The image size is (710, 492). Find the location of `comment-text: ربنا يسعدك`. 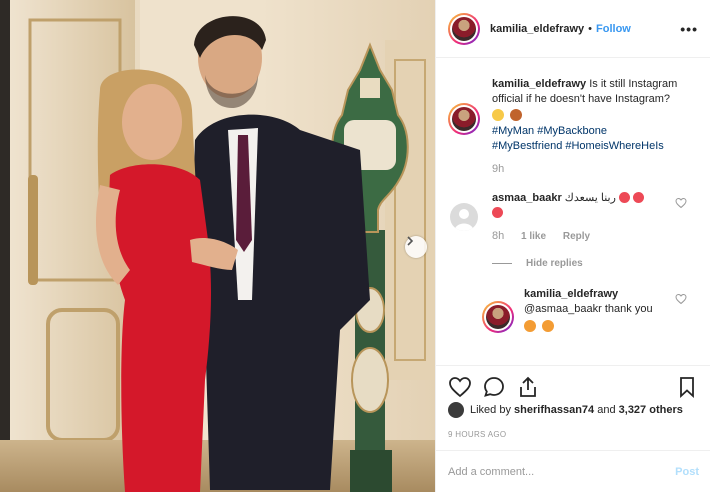

comment-text: ربنا يسعدك is located at coordinates (590, 198).